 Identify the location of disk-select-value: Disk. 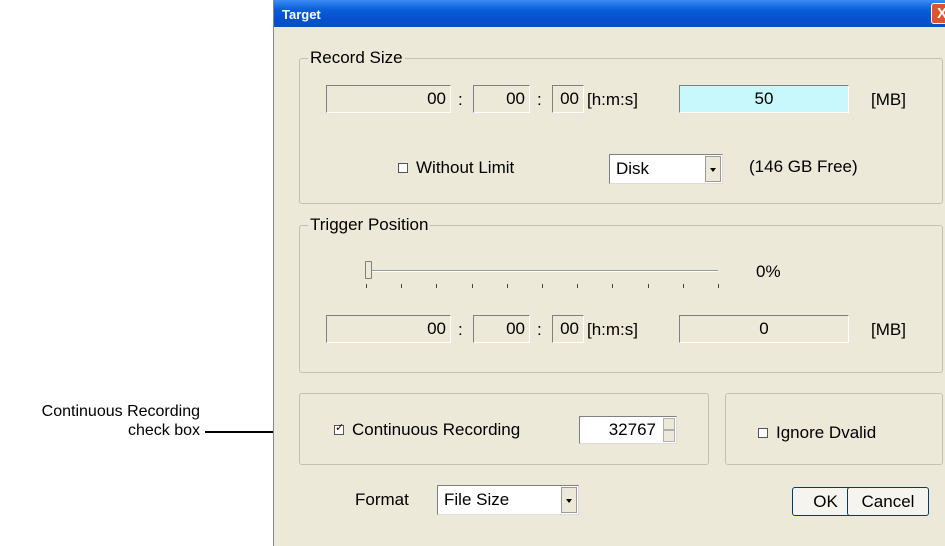
(633, 168).